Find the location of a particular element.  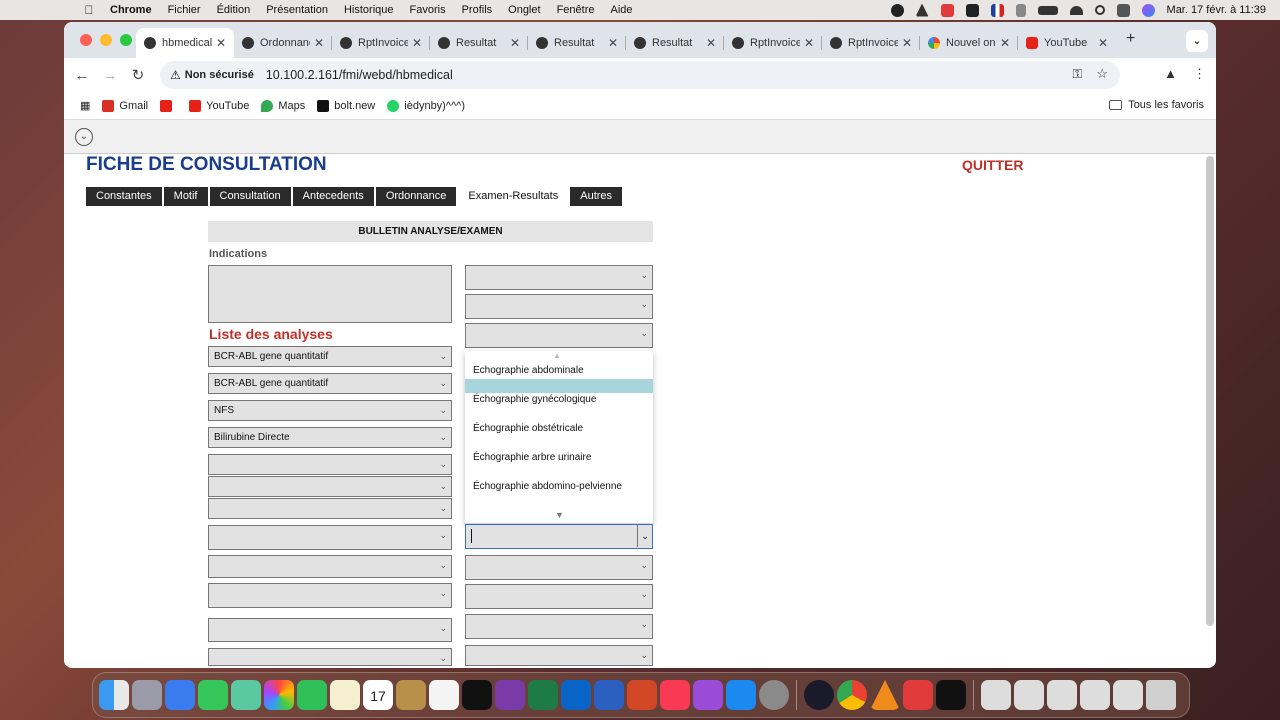

chevron-down-circle-icon: ⌄ is located at coordinates (84, 137).